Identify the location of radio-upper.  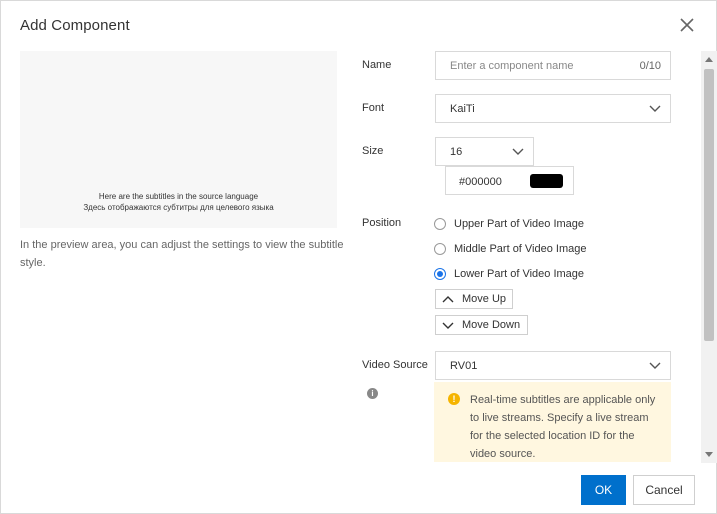
(440, 224).